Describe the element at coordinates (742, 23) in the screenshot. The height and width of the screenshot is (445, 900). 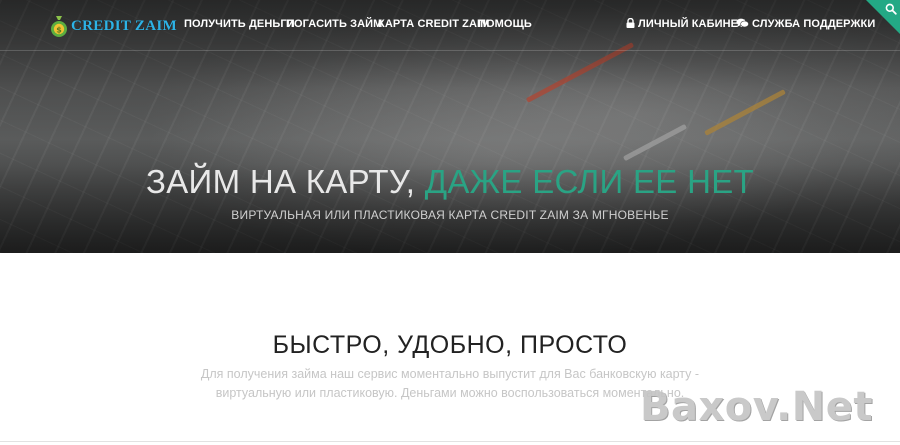
I see `chat-icon` at that location.